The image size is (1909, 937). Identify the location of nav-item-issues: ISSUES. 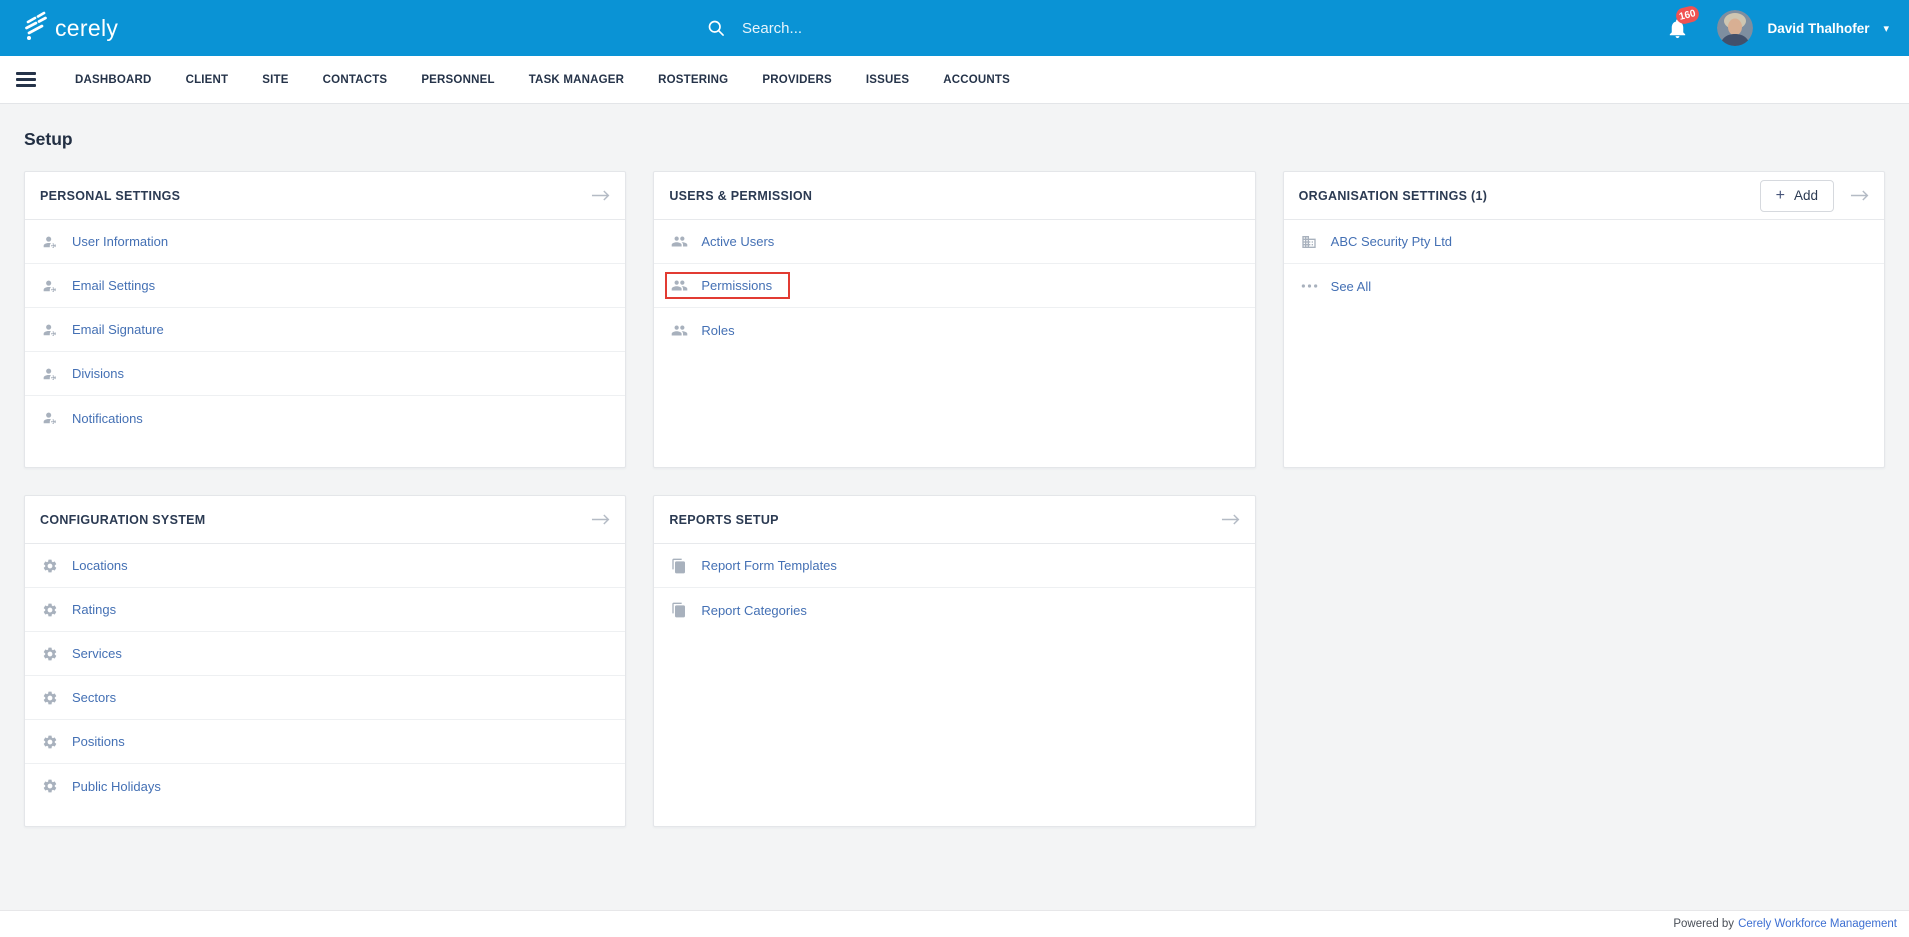
(887, 80).